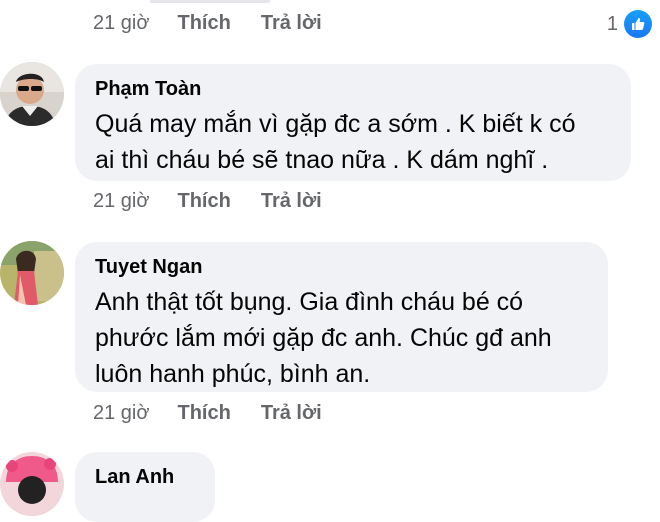 The image size is (660, 522). What do you see at coordinates (343, 267) in the screenshot?
I see `commenter-name: Tuyet Ngan` at bounding box center [343, 267].